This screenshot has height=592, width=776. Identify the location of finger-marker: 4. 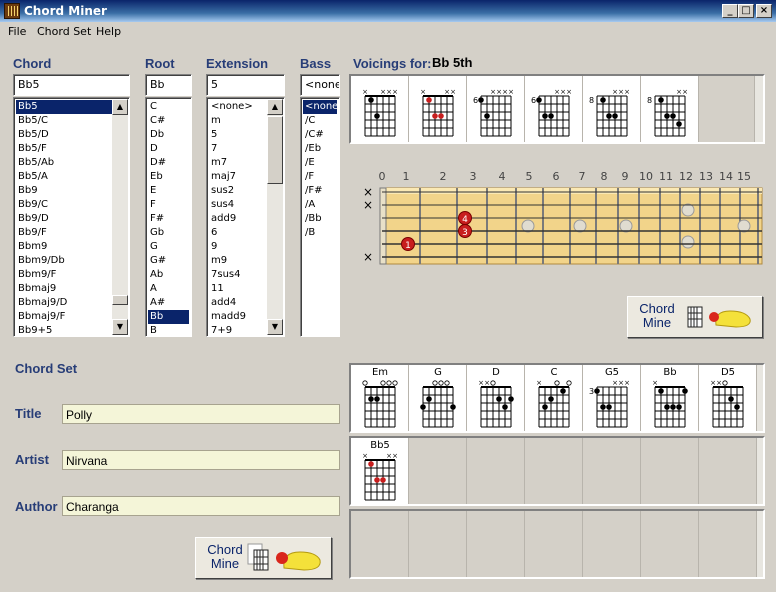
(465, 218).